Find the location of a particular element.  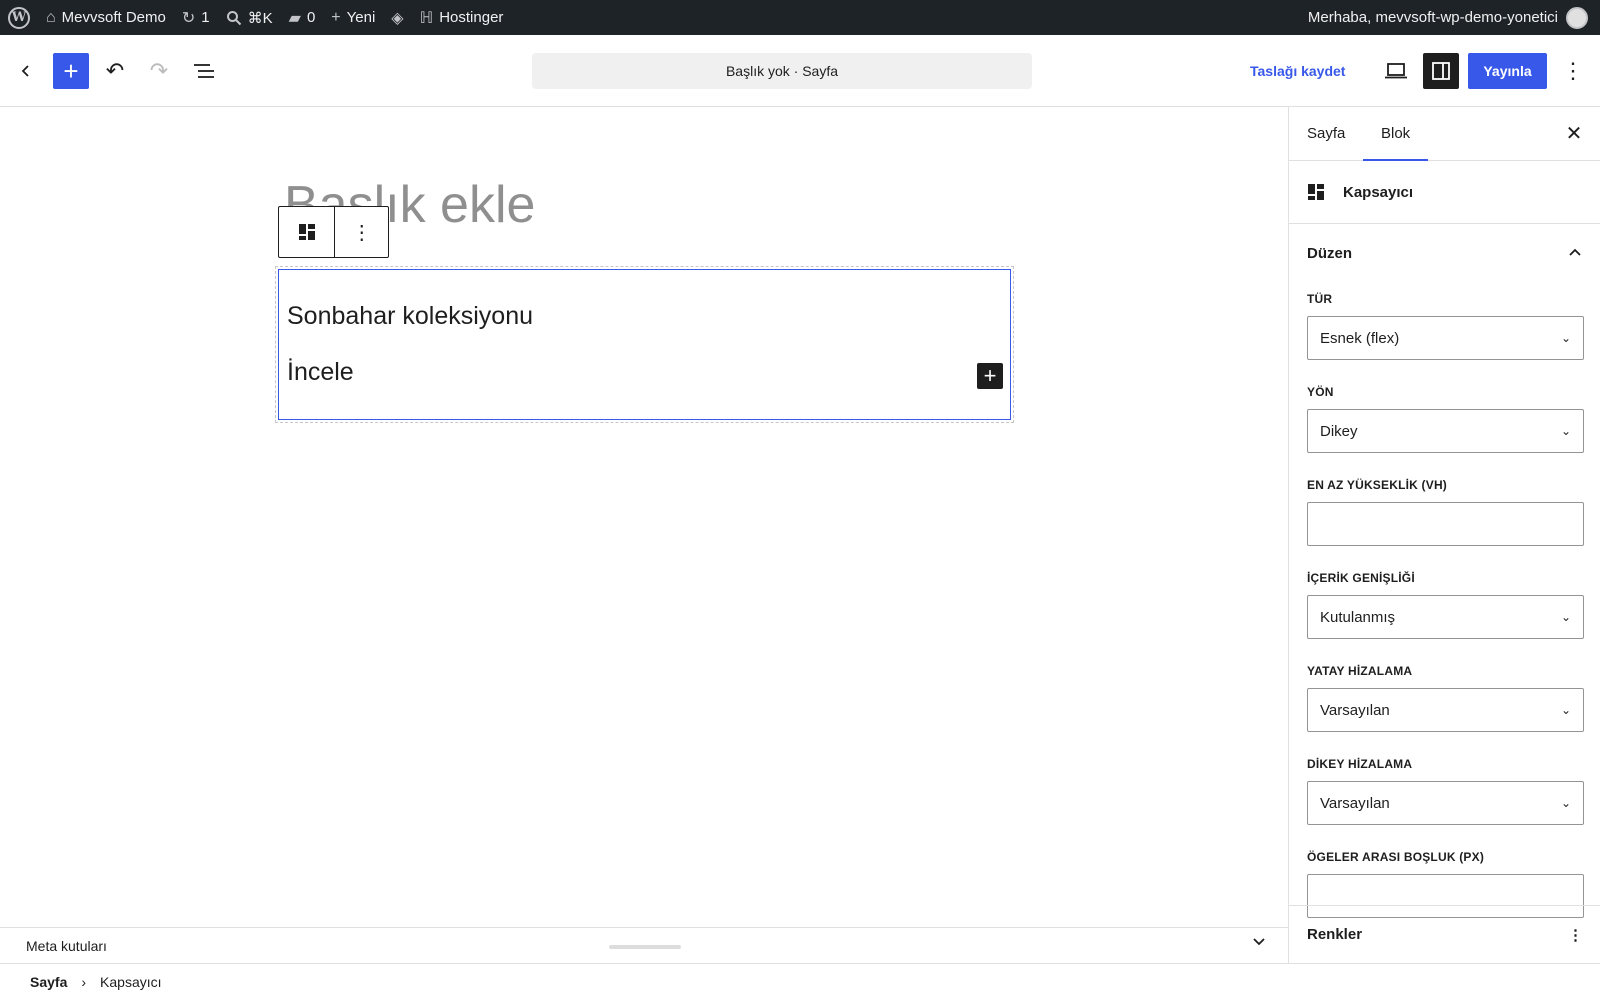

diamond-plugin-menu: ◈ is located at coordinates (397, 17).